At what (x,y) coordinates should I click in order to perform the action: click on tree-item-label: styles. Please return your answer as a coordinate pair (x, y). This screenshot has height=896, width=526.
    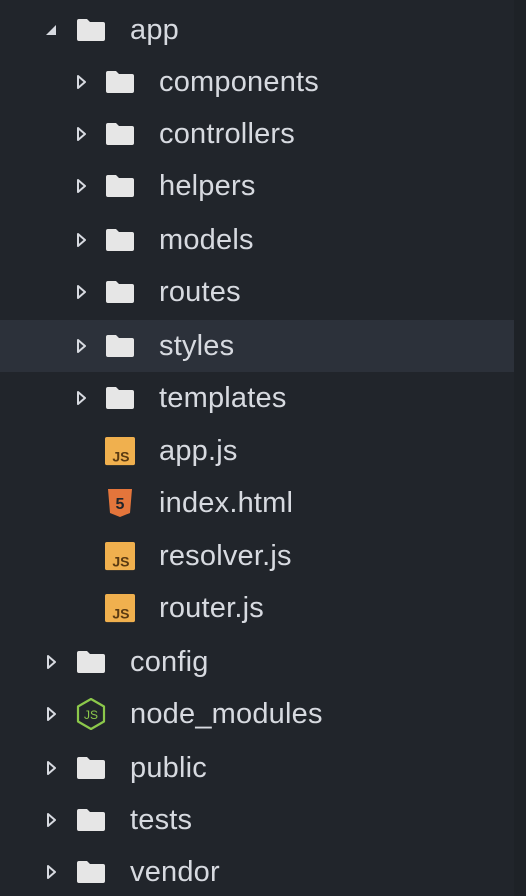
    Looking at the image, I should click on (197, 346).